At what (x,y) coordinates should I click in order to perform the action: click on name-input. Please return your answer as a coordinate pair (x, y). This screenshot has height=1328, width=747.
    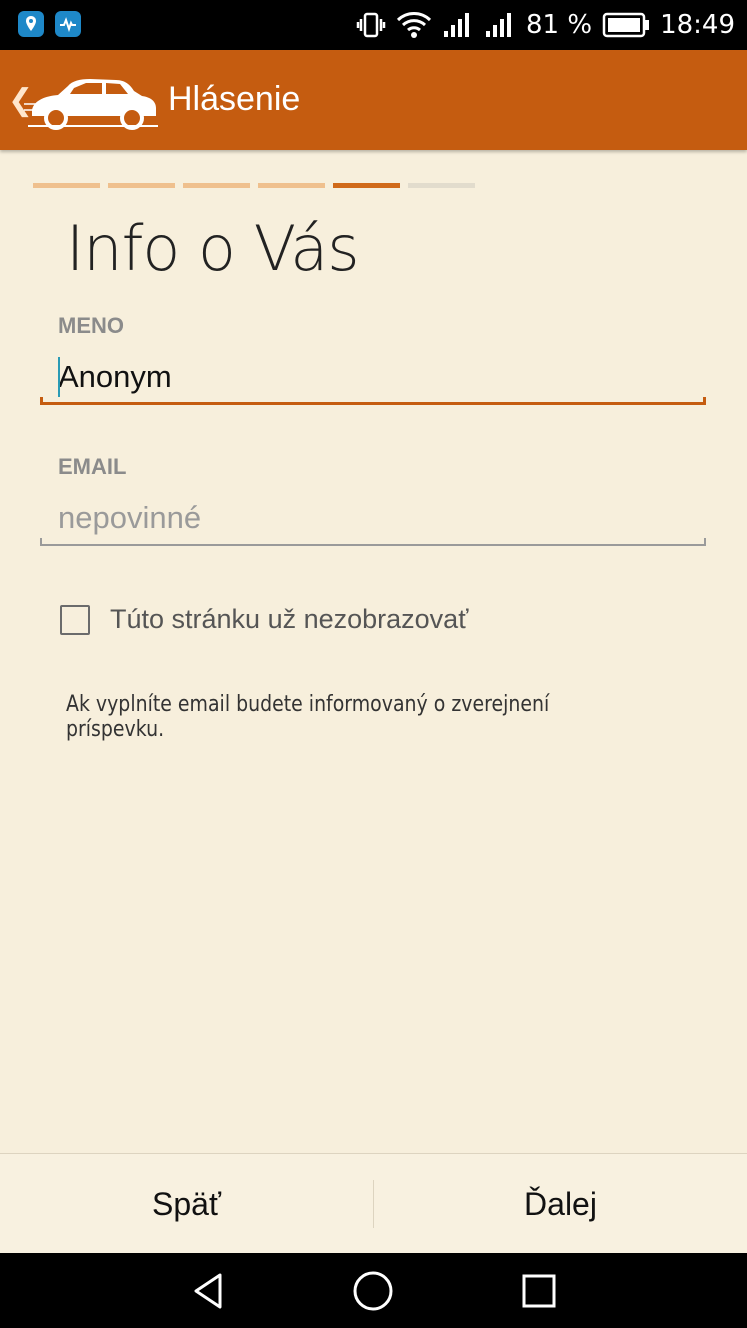
    Looking at the image, I should click on (373, 377).